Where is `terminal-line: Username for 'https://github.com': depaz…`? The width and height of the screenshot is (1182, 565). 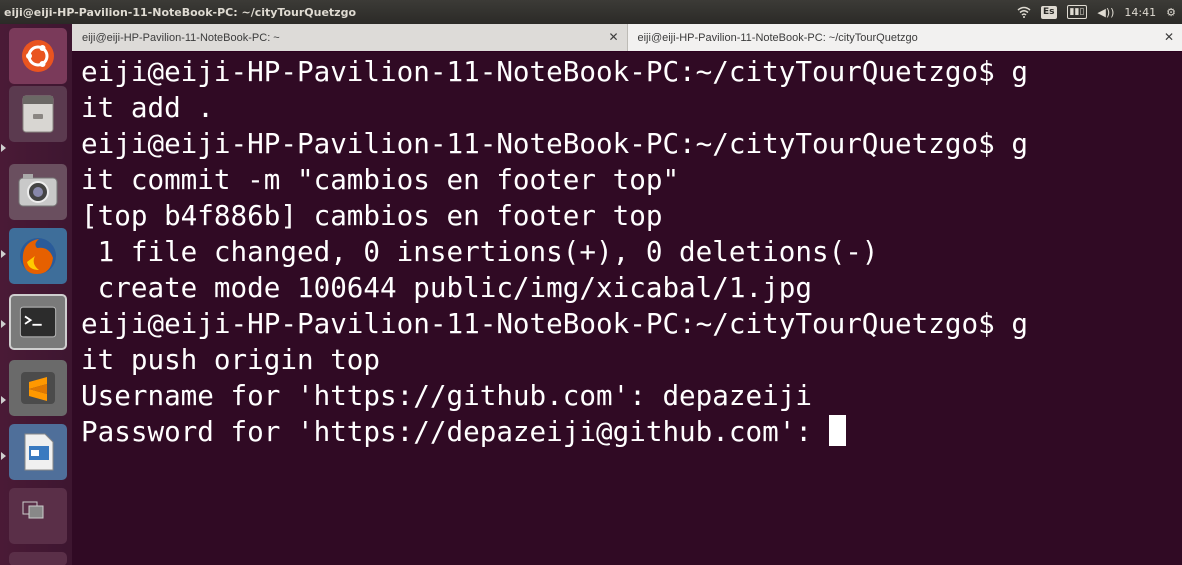 terminal-line: Username for 'https://github.com': depaz… is located at coordinates (446, 395).